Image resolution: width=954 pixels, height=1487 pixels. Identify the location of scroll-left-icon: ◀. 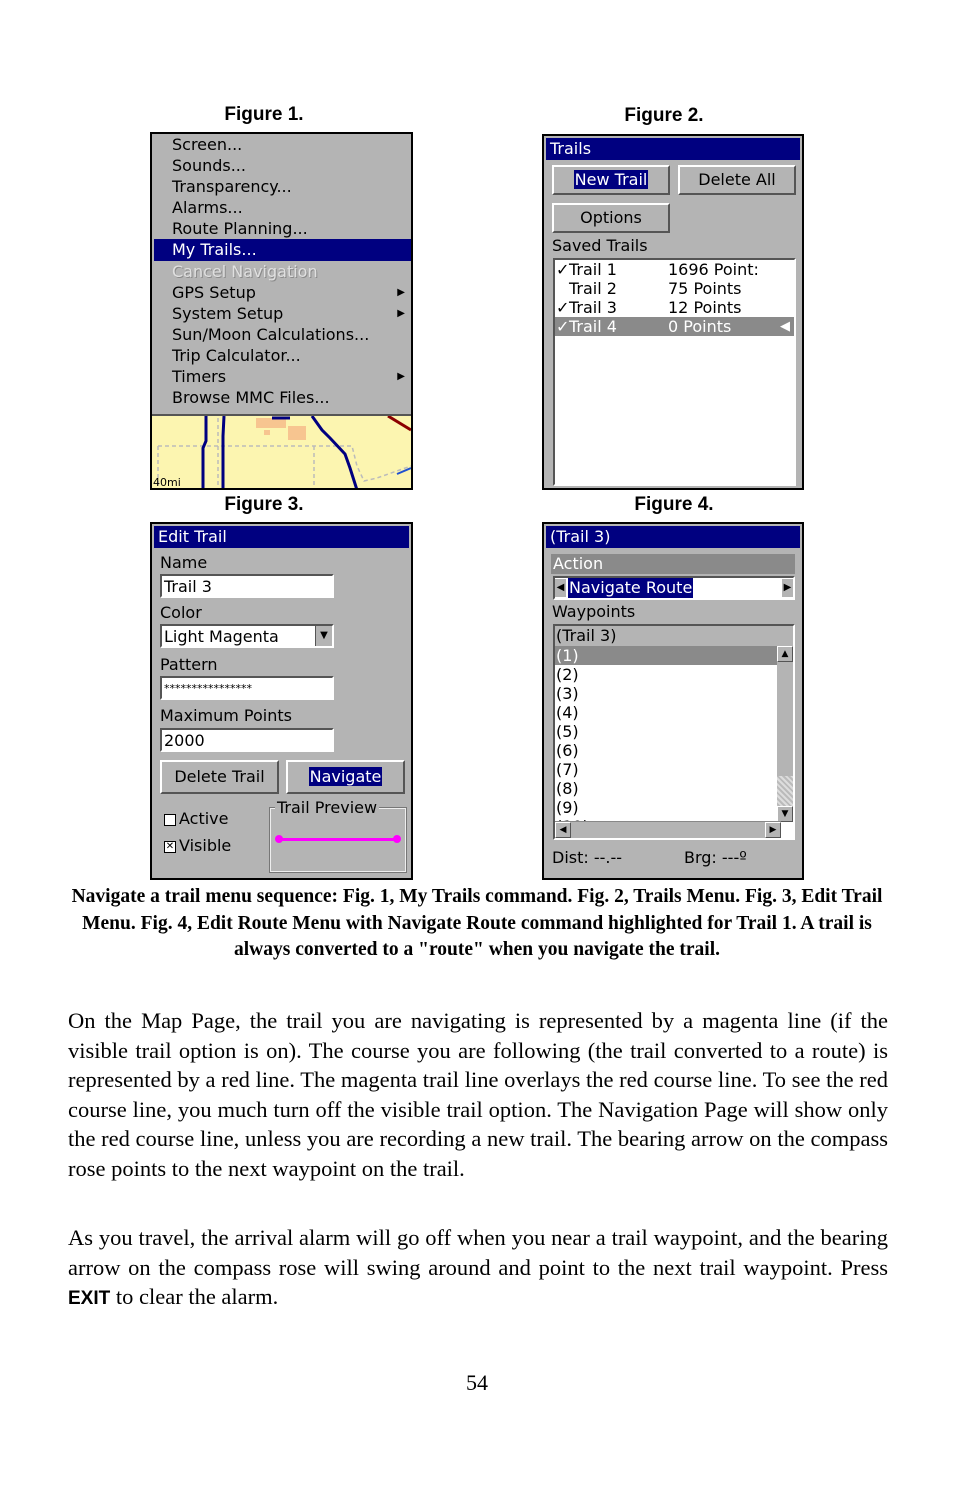
(563, 830).